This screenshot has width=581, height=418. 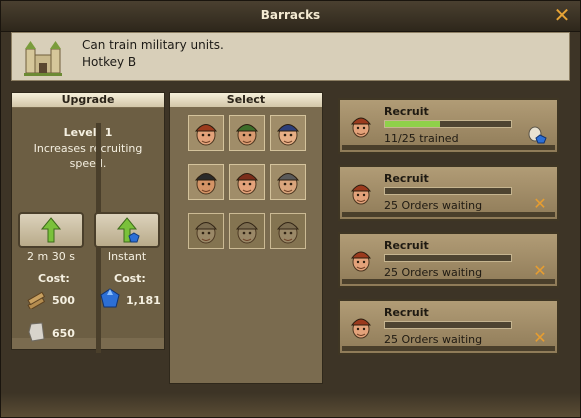 What do you see at coordinates (51, 256) in the screenshot?
I see `upgrade-timed-label: 2 m 30 s` at bounding box center [51, 256].